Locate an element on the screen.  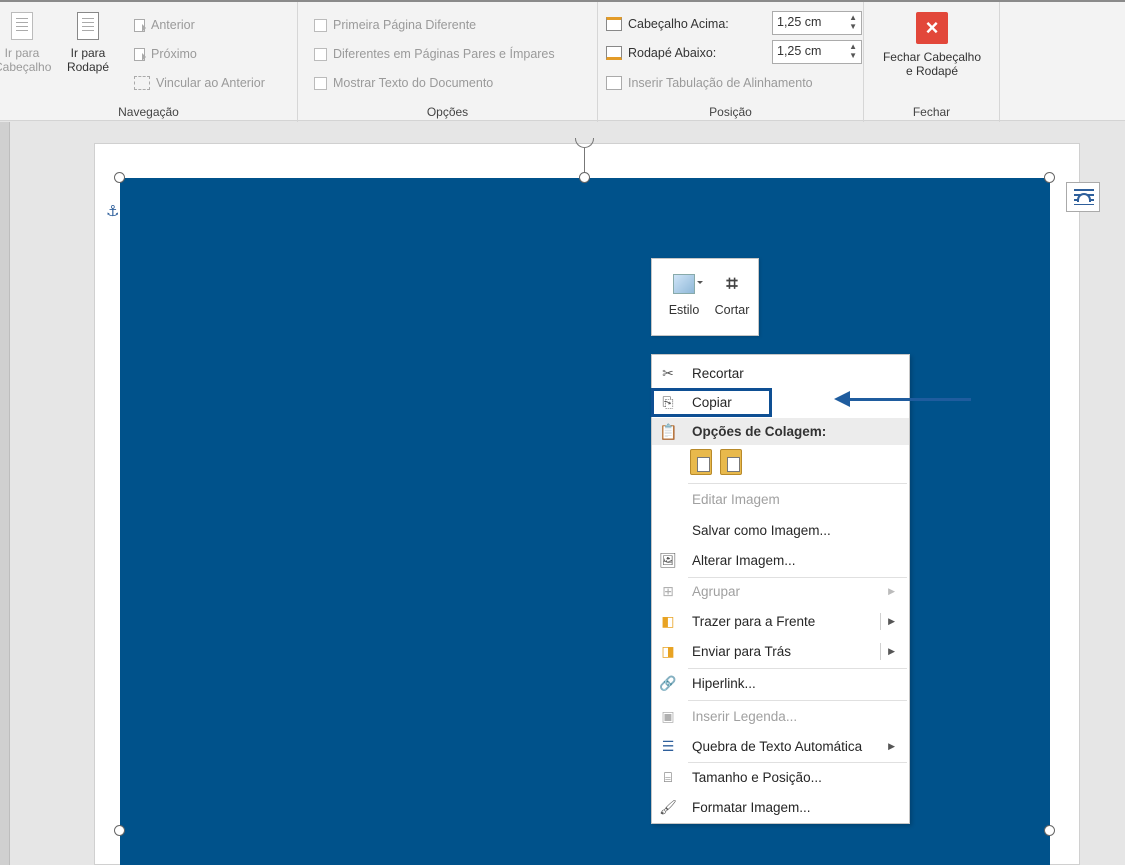
menu-item-bring-to-front-label: Trazer para a Frente is located at coordinates (754, 621).